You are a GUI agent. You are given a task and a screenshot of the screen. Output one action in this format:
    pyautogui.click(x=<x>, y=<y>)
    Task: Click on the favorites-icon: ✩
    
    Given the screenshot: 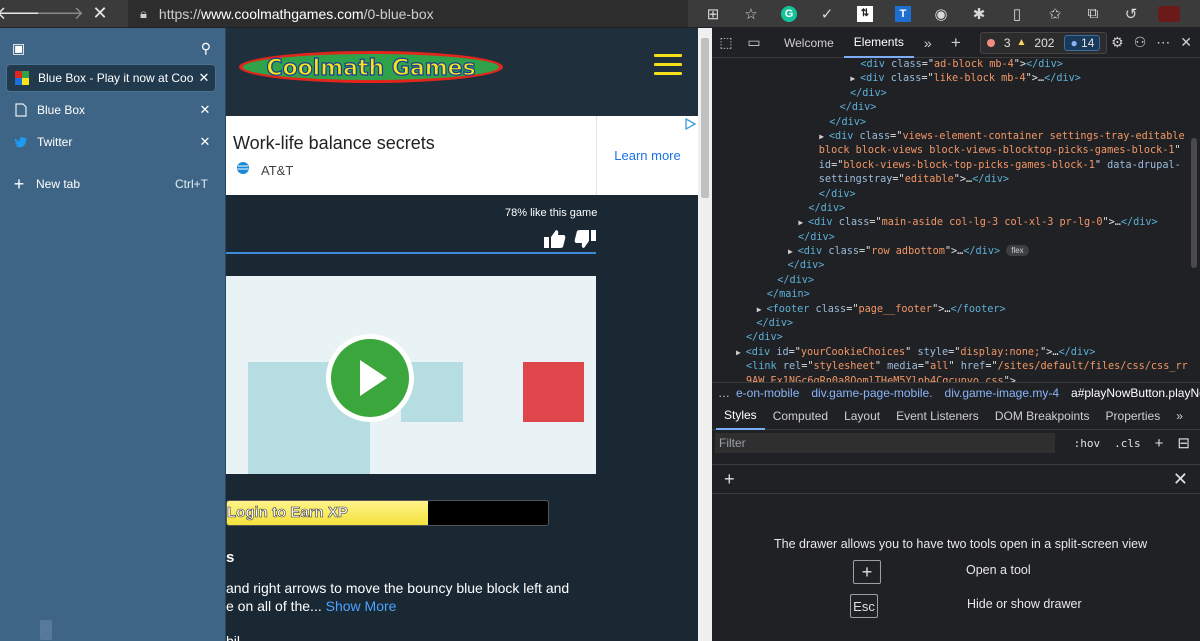 What is the action you would take?
    pyautogui.click(x=1055, y=13)
    